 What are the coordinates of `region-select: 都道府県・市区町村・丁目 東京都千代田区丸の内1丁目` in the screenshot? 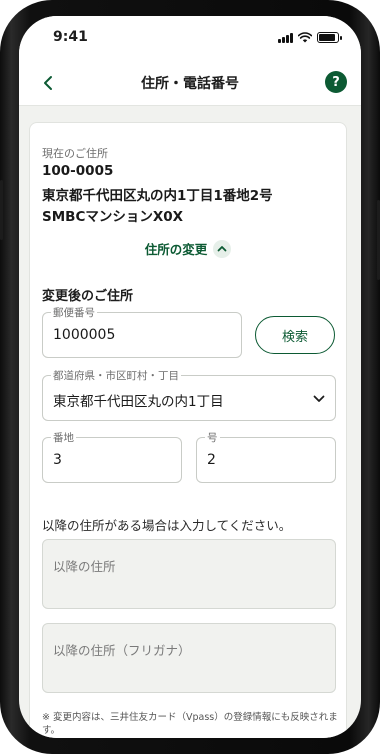 It's located at (189, 394).